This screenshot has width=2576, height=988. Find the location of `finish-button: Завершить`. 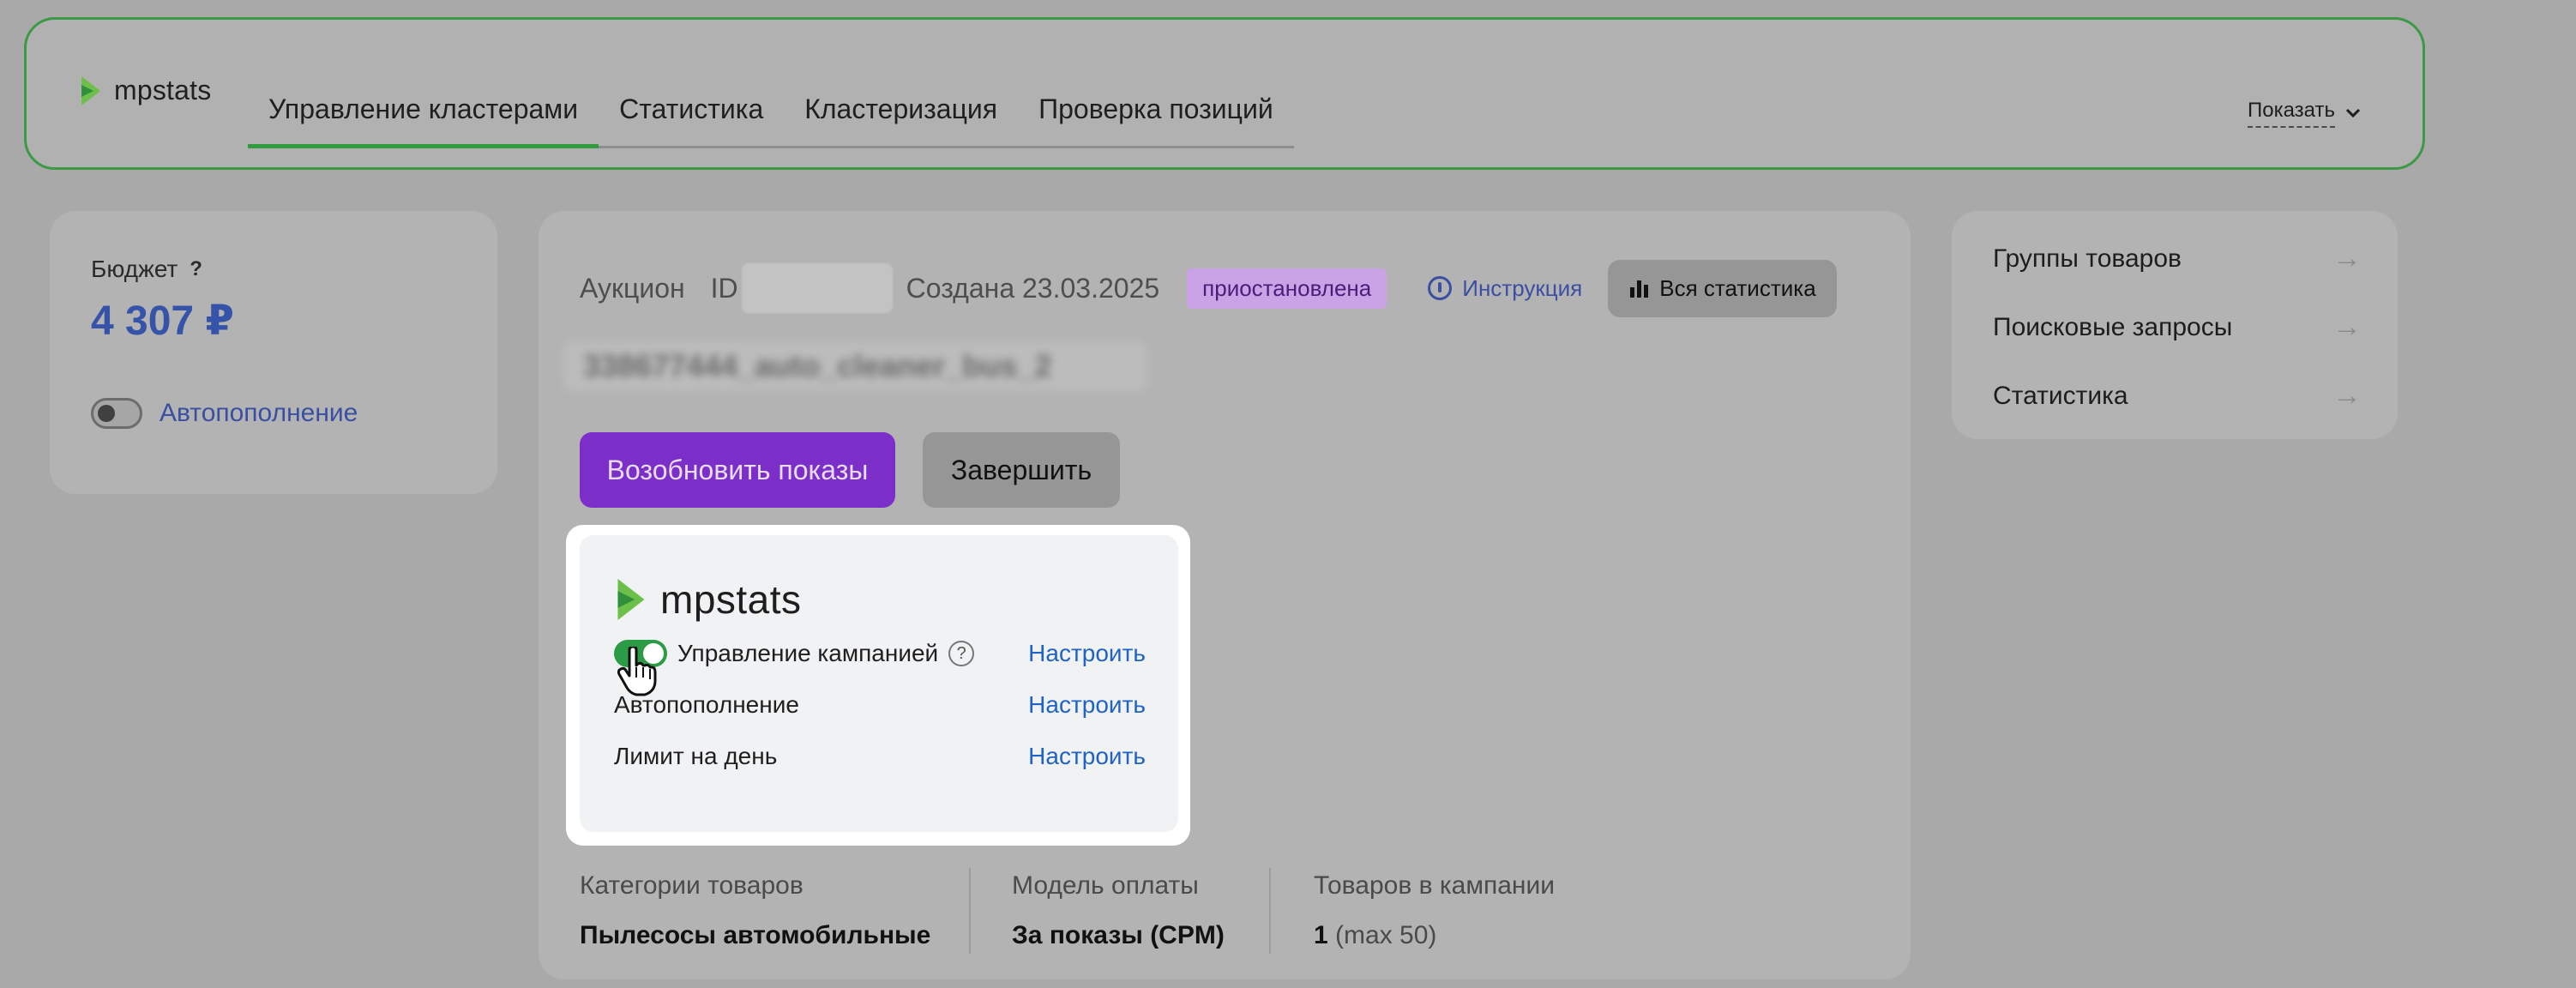

finish-button: Завершить is located at coordinates (1021, 470).